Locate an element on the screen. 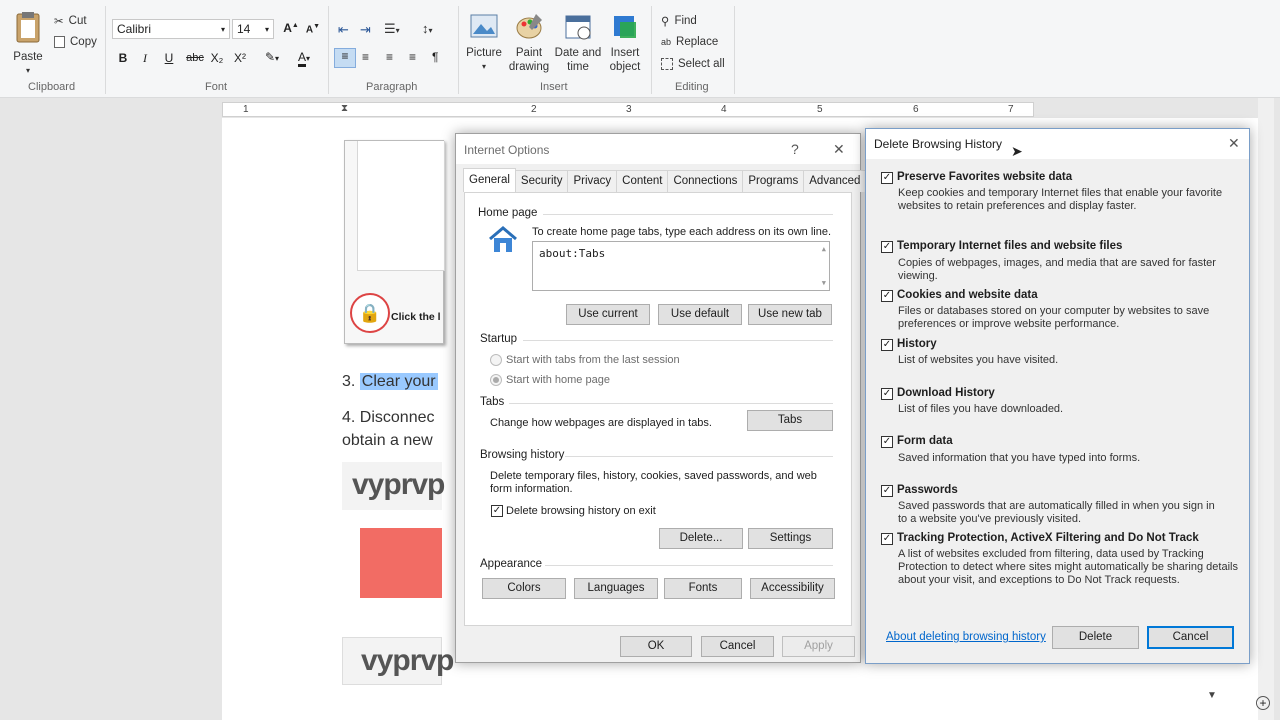 This screenshot has height=720, width=1280. form-data-checkbox: ✓ is located at coordinates (887, 442).